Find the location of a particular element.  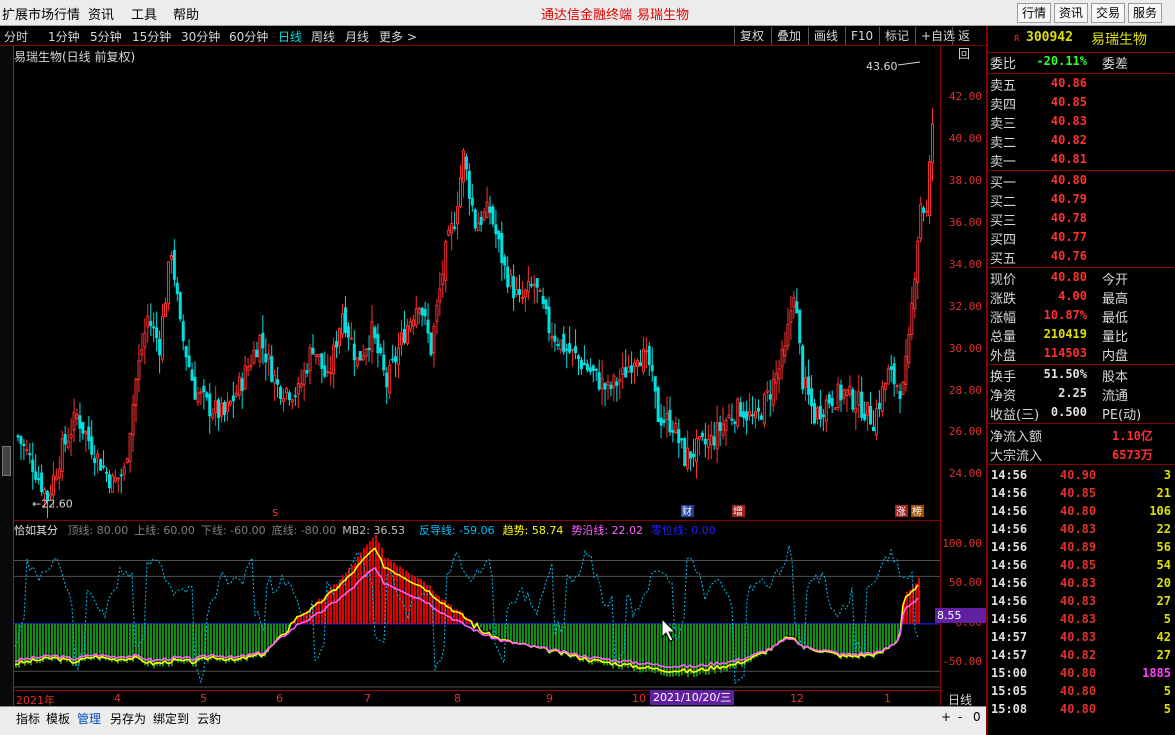

news-button: 资讯 is located at coordinates (1071, 13).